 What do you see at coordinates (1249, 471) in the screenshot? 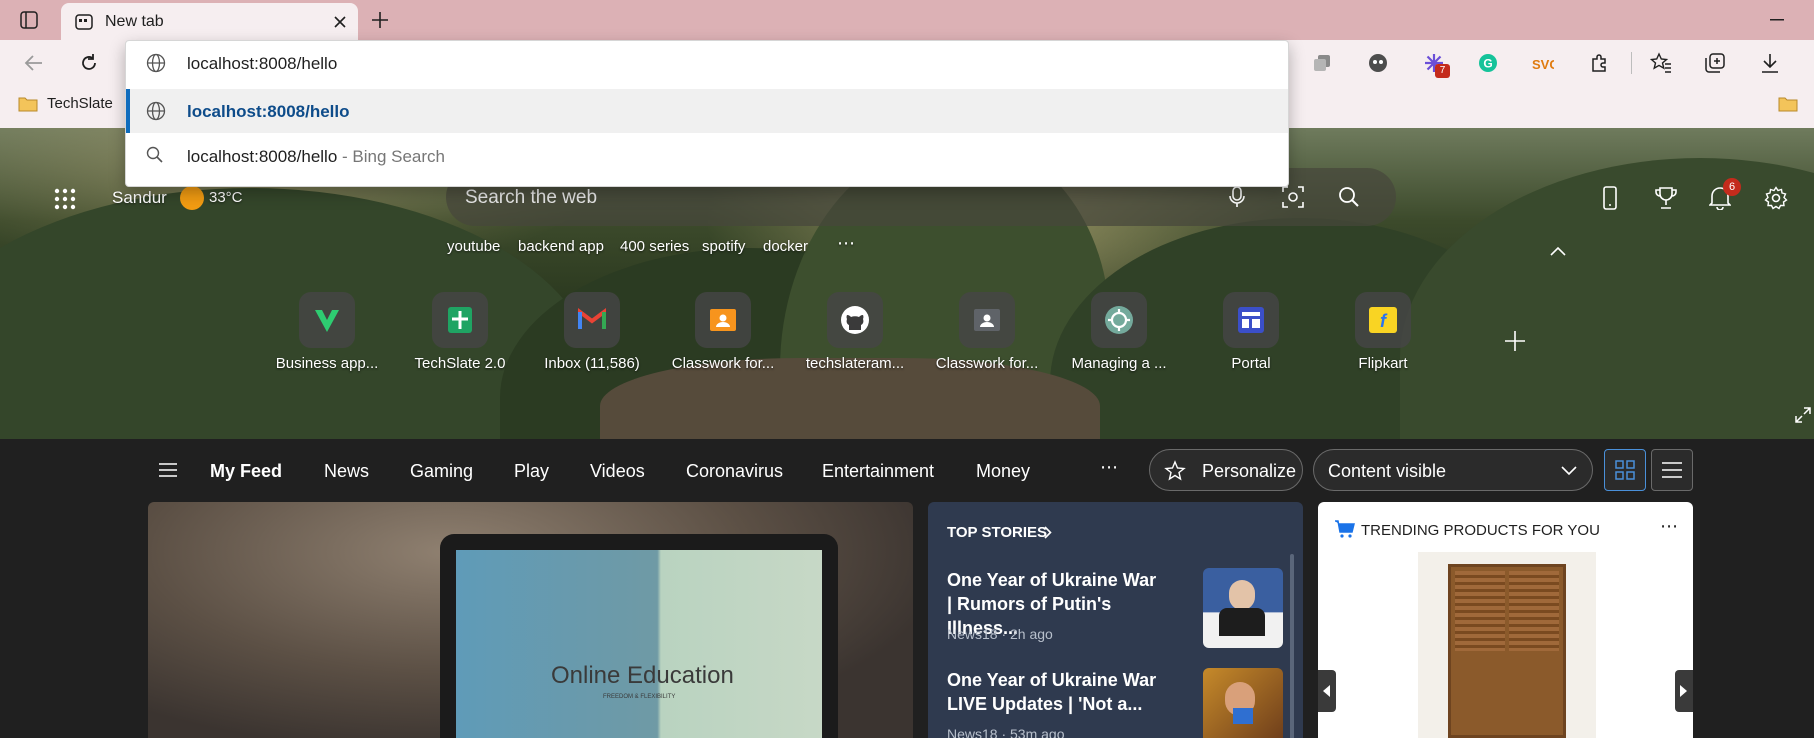
I see `personalize-label: Personalize` at bounding box center [1249, 471].